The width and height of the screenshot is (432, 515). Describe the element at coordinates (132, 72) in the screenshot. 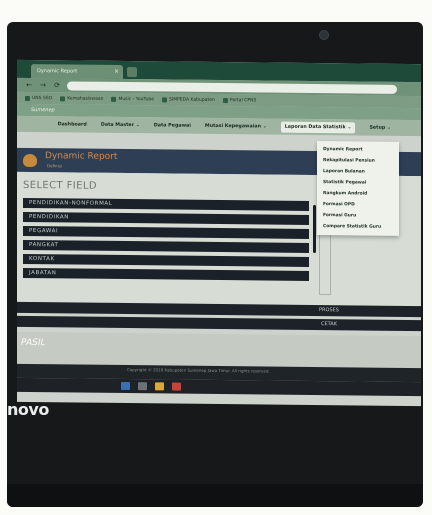

I see `new-tab-button` at that location.